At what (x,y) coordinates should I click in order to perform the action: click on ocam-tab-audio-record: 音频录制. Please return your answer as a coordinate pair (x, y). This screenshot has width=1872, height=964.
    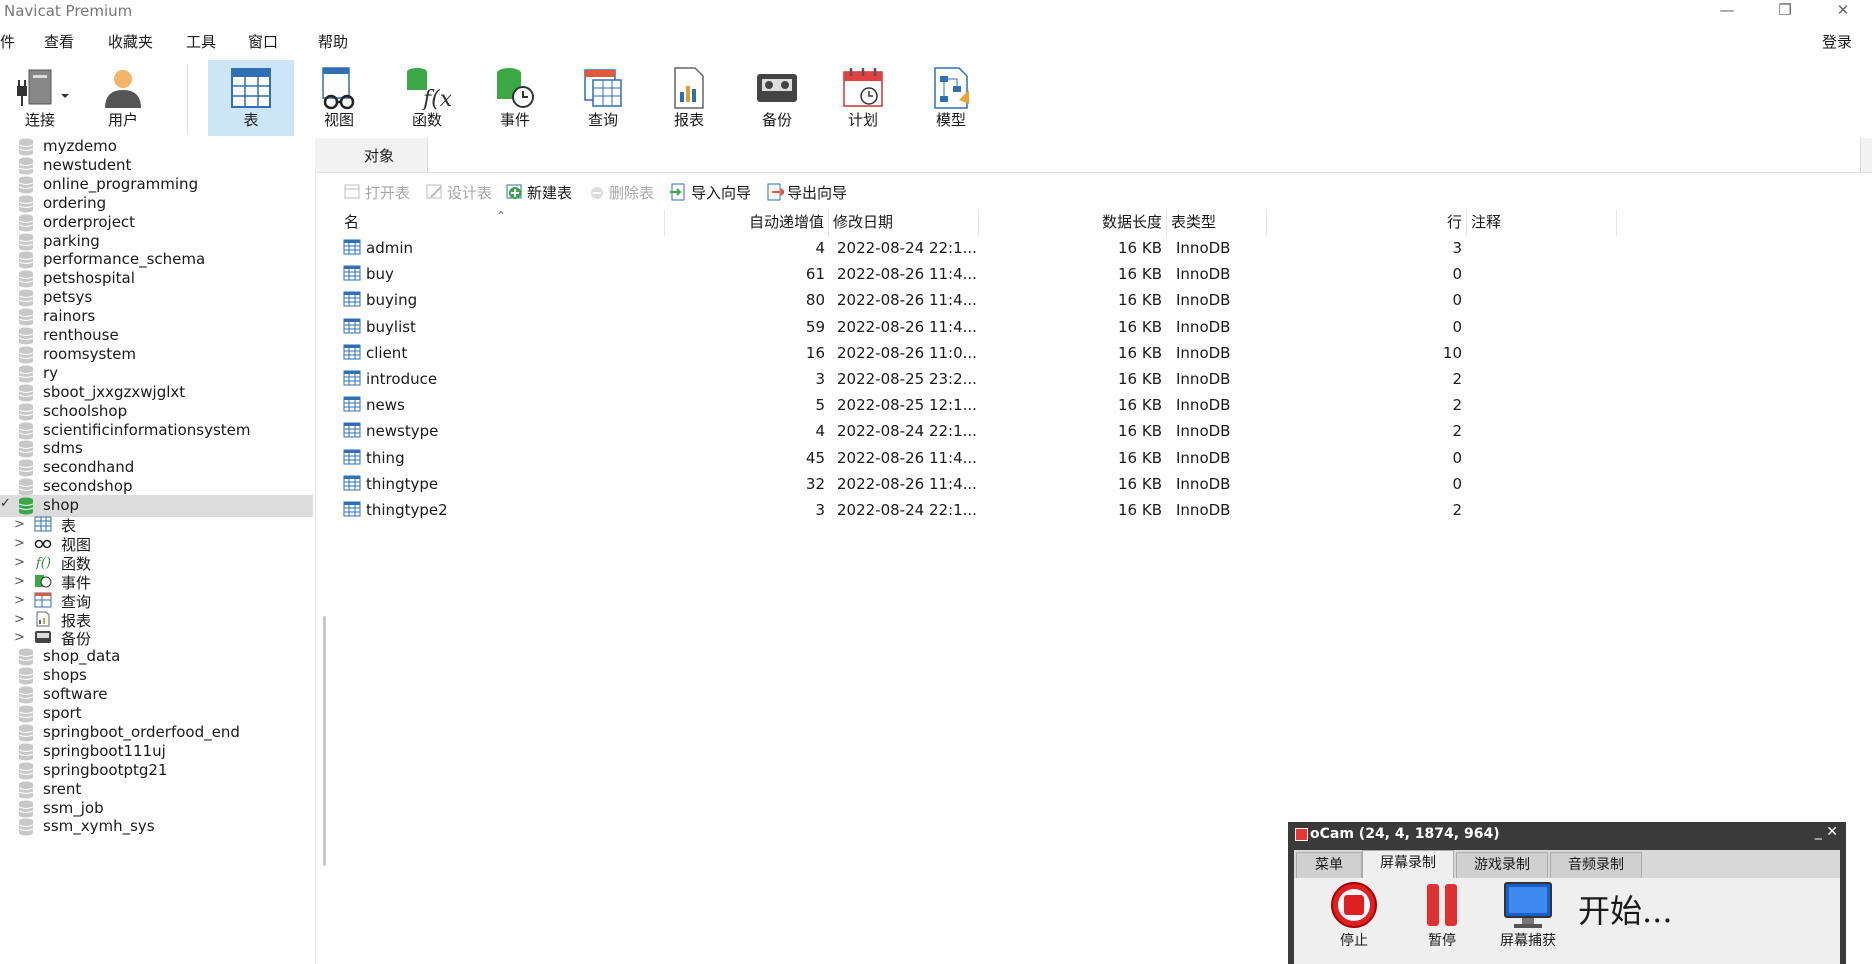
    Looking at the image, I should click on (1596, 865).